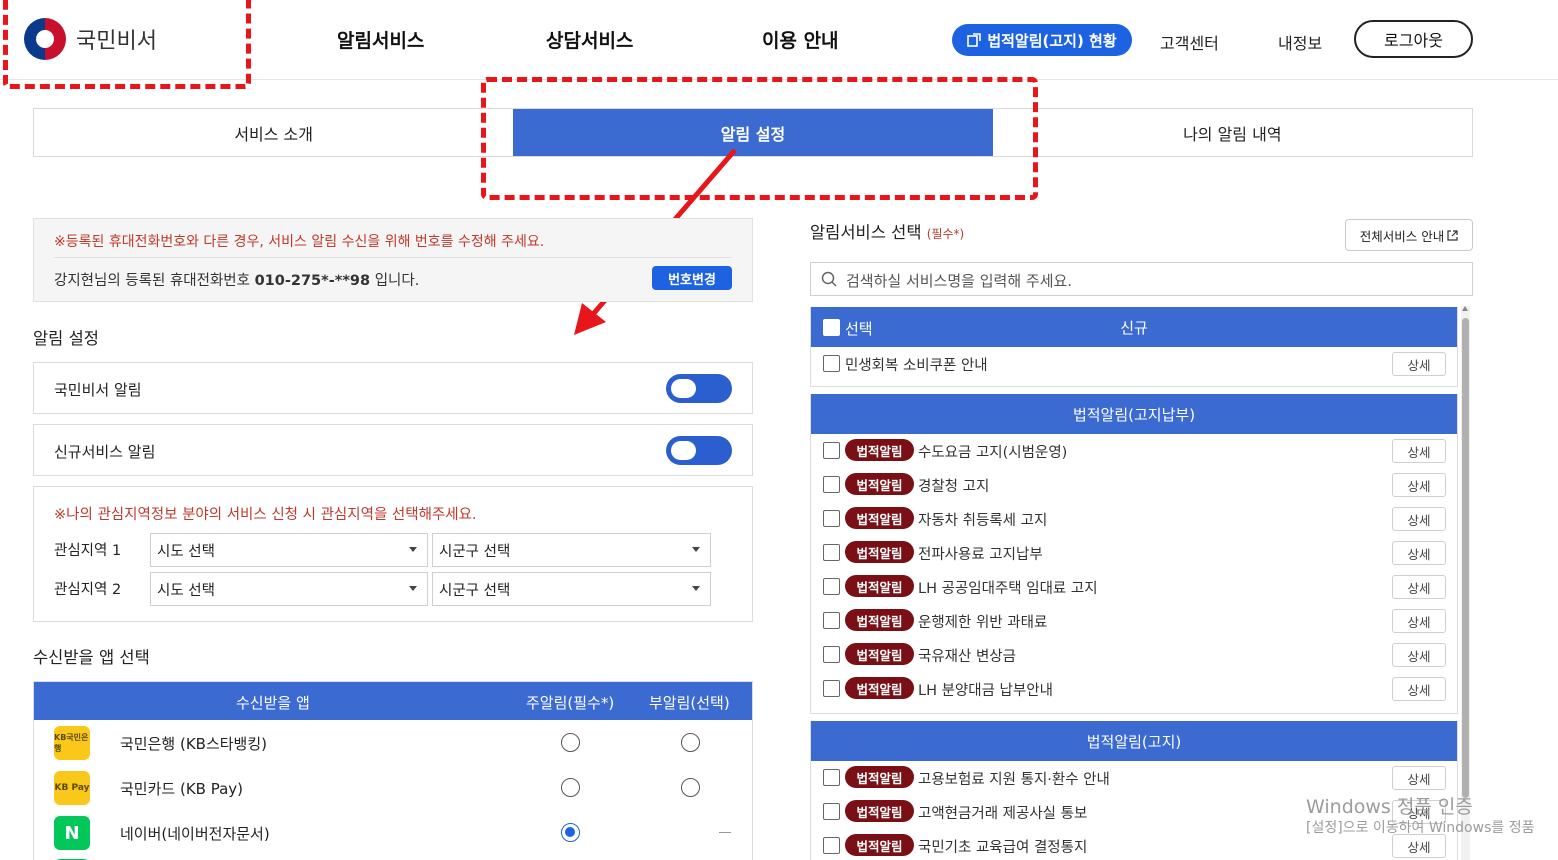 Image resolution: width=1558 pixels, height=860 pixels. I want to click on group-header-new: 선택 신규, so click(1134, 327).